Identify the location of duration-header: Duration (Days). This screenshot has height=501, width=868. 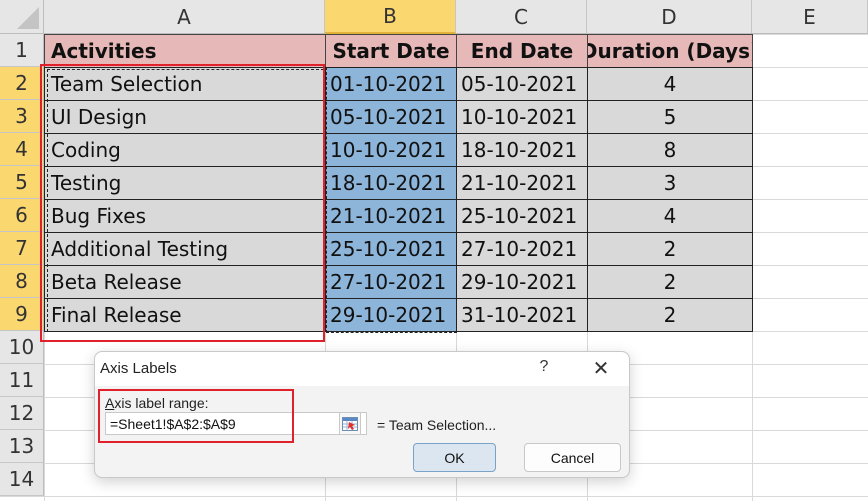
(670, 51).